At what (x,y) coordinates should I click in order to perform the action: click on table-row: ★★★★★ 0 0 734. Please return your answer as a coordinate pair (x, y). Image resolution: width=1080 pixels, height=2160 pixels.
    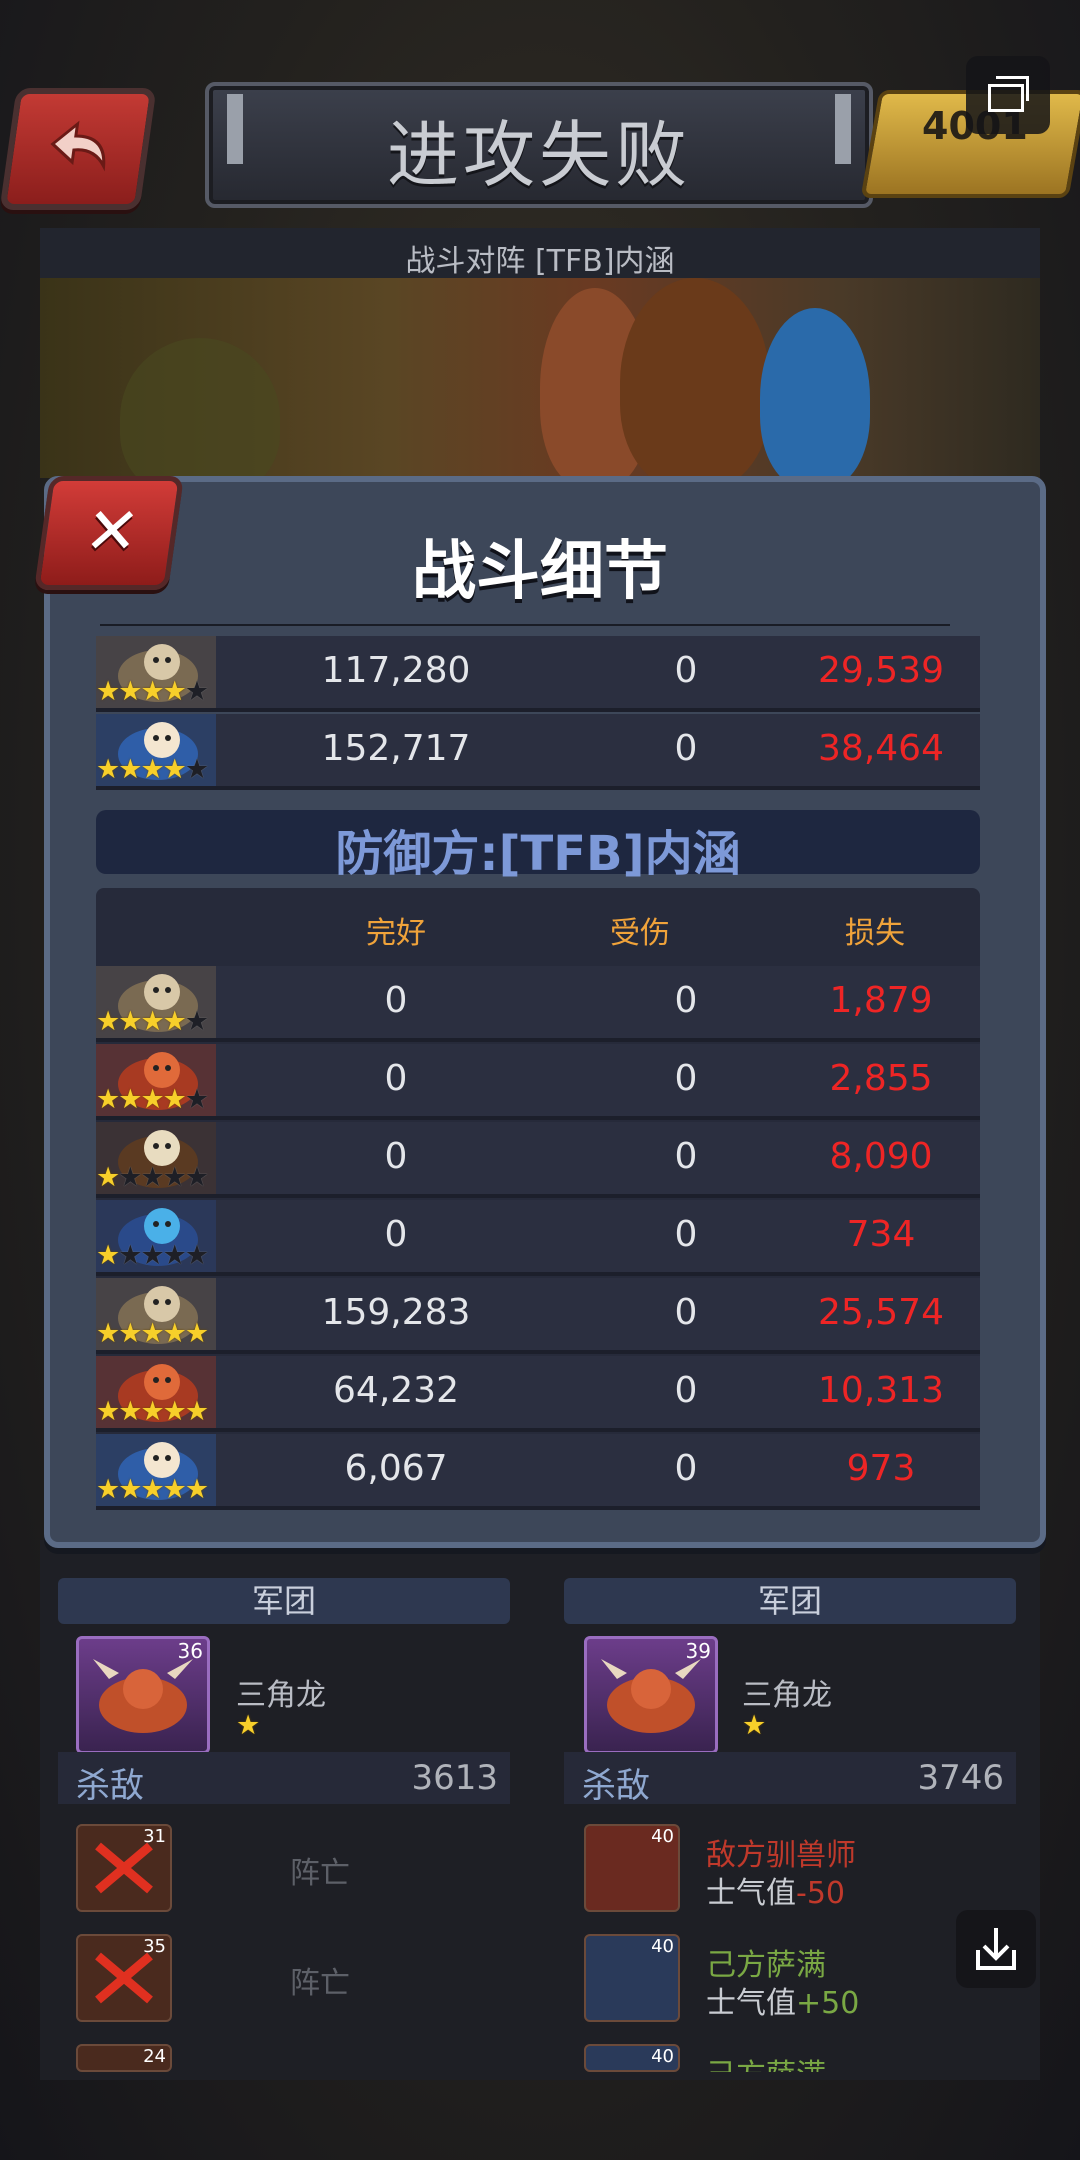
    Looking at the image, I should click on (538, 1238).